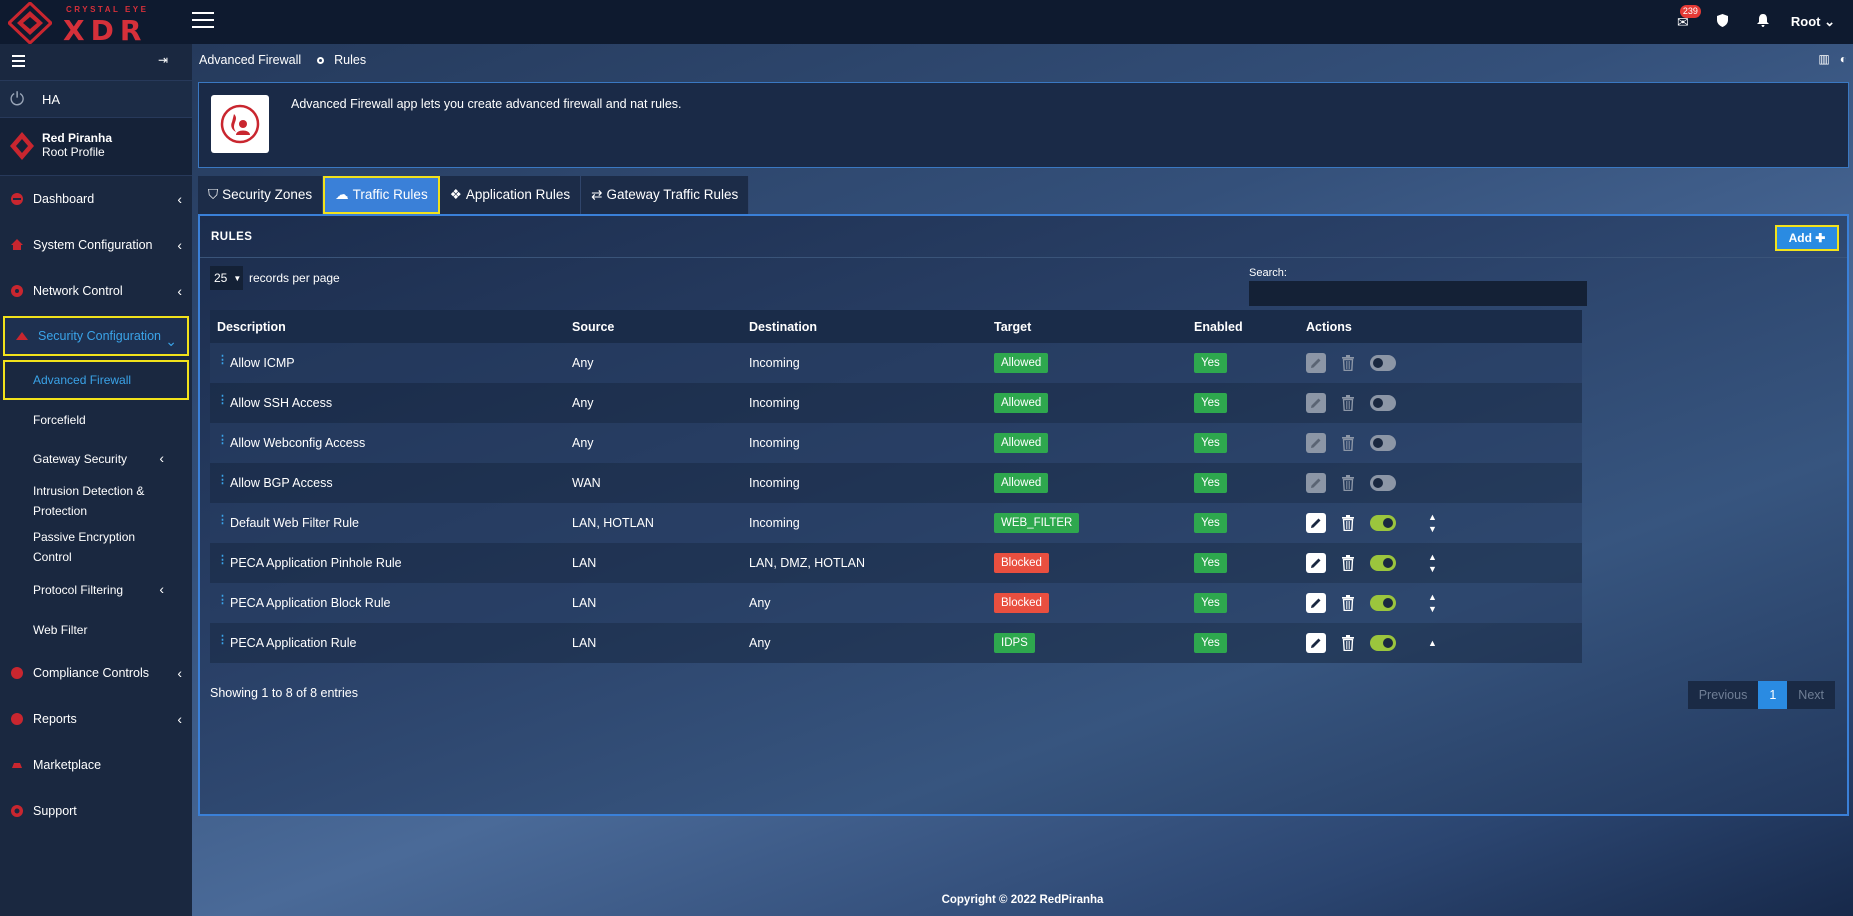 This screenshot has width=1853, height=916. Describe the element at coordinates (99, 336) in the screenshot. I see `sidebar-item-label: Security Configuration` at that location.